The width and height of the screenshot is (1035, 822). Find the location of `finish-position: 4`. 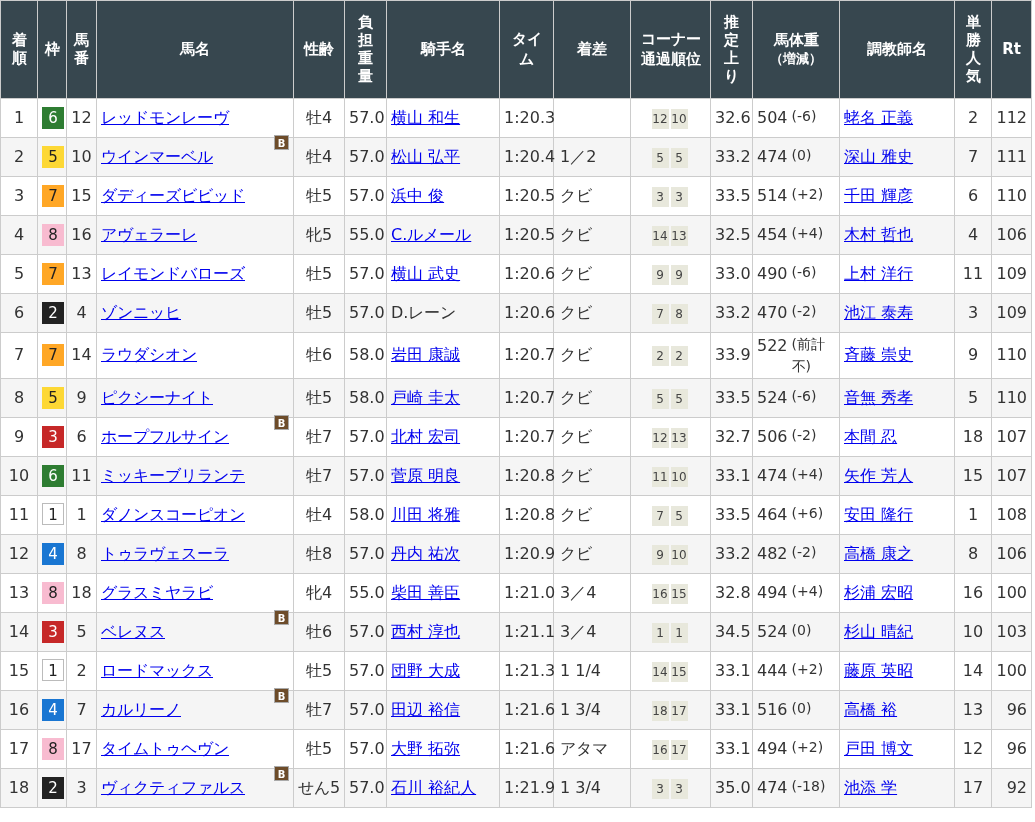

finish-position: 4 is located at coordinates (19, 235).